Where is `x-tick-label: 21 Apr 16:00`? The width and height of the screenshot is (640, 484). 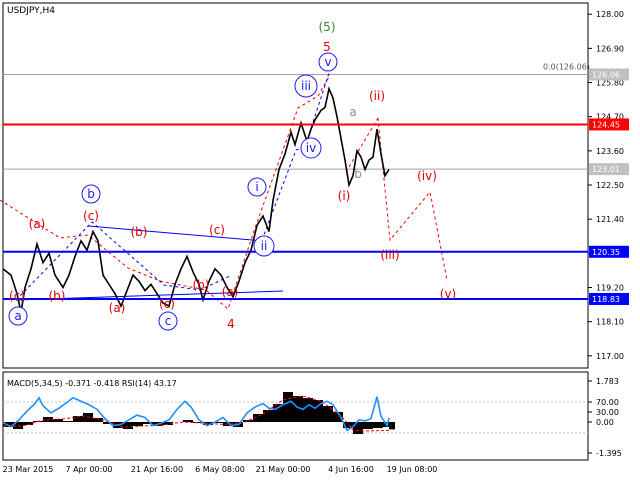 x-tick-label: 21 Apr 16:00 is located at coordinates (157, 469).